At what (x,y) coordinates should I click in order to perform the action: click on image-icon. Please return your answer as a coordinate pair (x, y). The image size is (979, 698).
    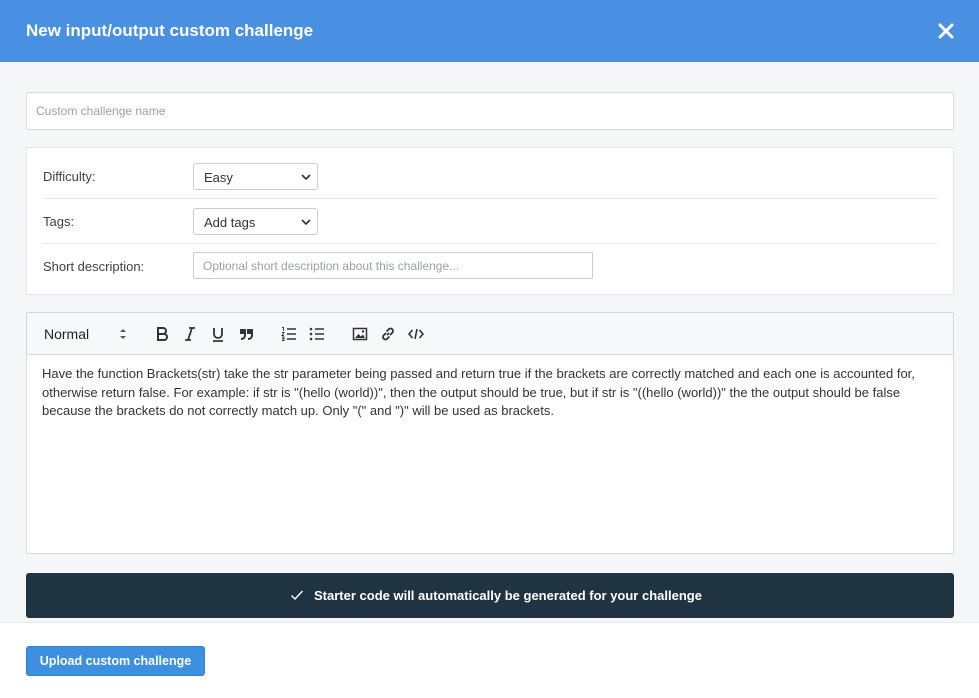
    Looking at the image, I should click on (360, 334).